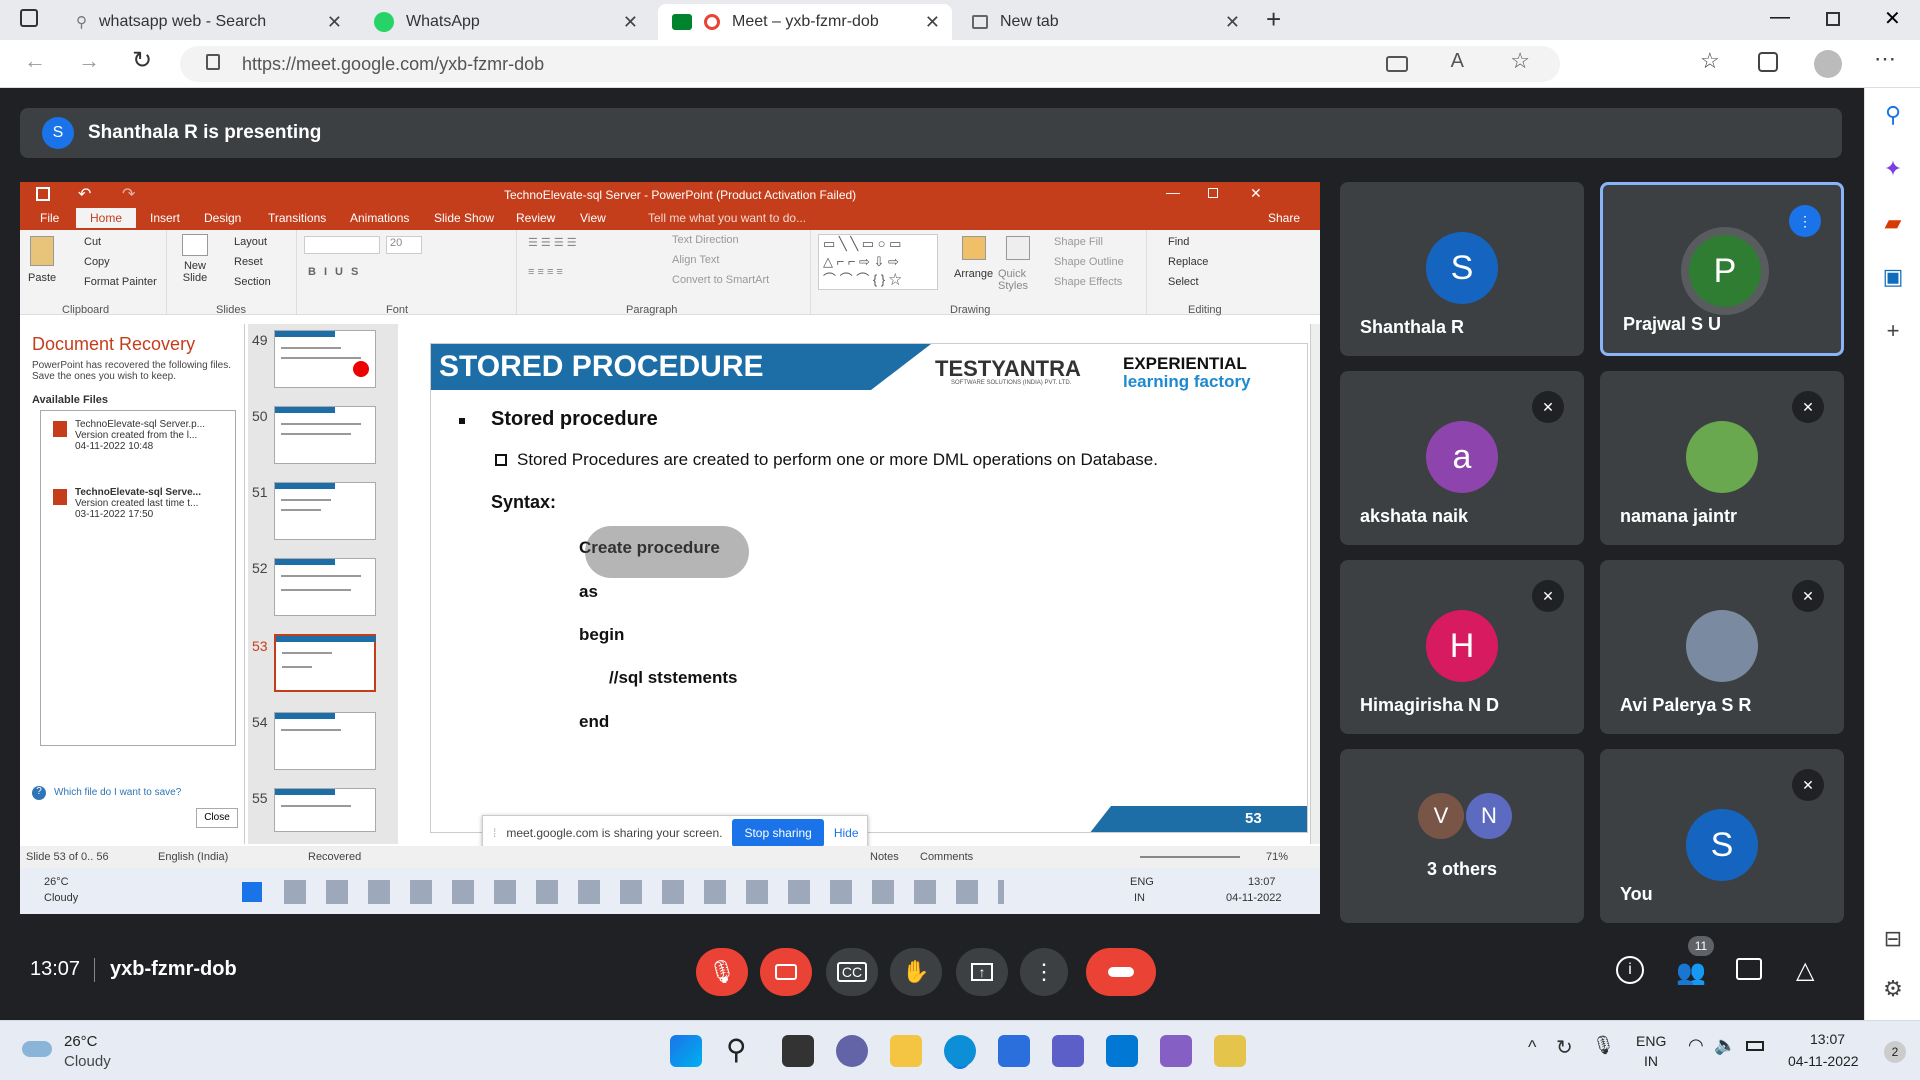 Image resolution: width=1920 pixels, height=1080 pixels. Describe the element at coordinates (1722, 647) in the screenshot. I see `participant-tile: ✕ Avi Palerya S R` at that location.